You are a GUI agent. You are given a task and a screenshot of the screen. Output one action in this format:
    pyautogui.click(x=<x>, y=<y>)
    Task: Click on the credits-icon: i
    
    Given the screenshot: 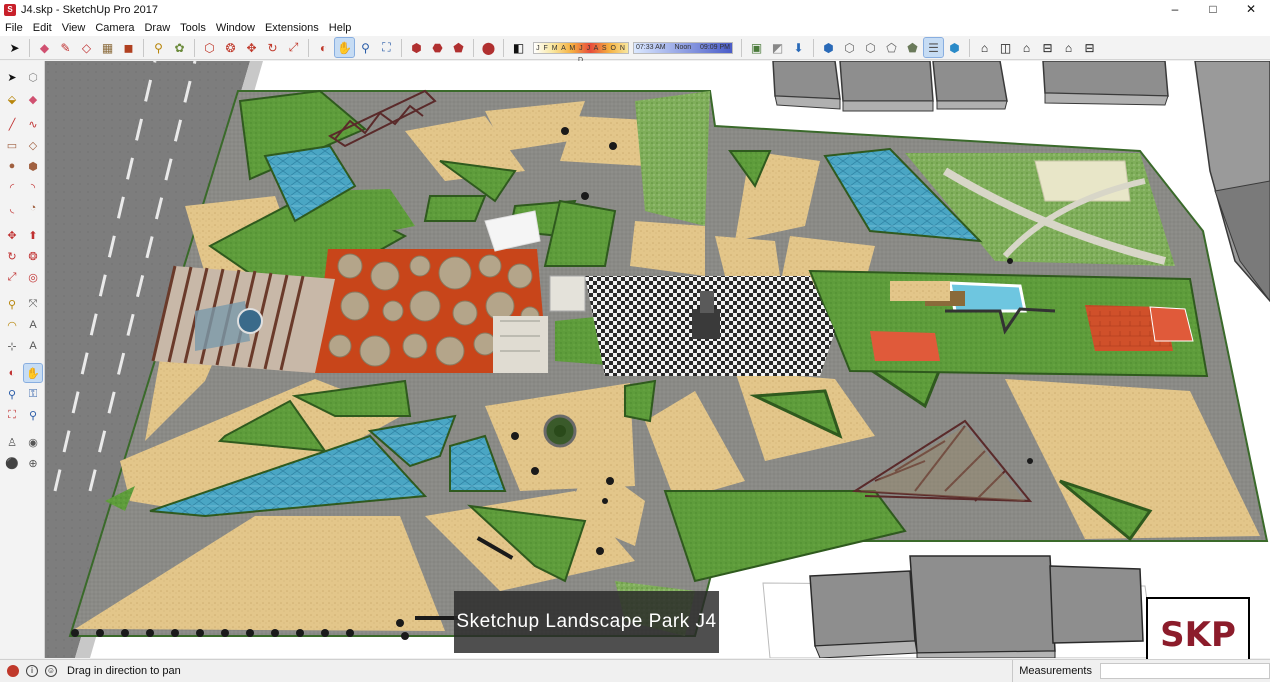 What is the action you would take?
    pyautogui.click(x=32, y=670)
    